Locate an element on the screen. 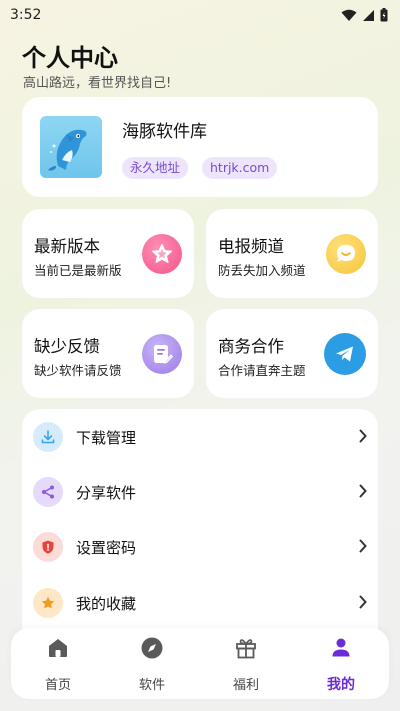 This screenshot has height=711, width=400. feedback-icon is located at coordinates (162, 354).